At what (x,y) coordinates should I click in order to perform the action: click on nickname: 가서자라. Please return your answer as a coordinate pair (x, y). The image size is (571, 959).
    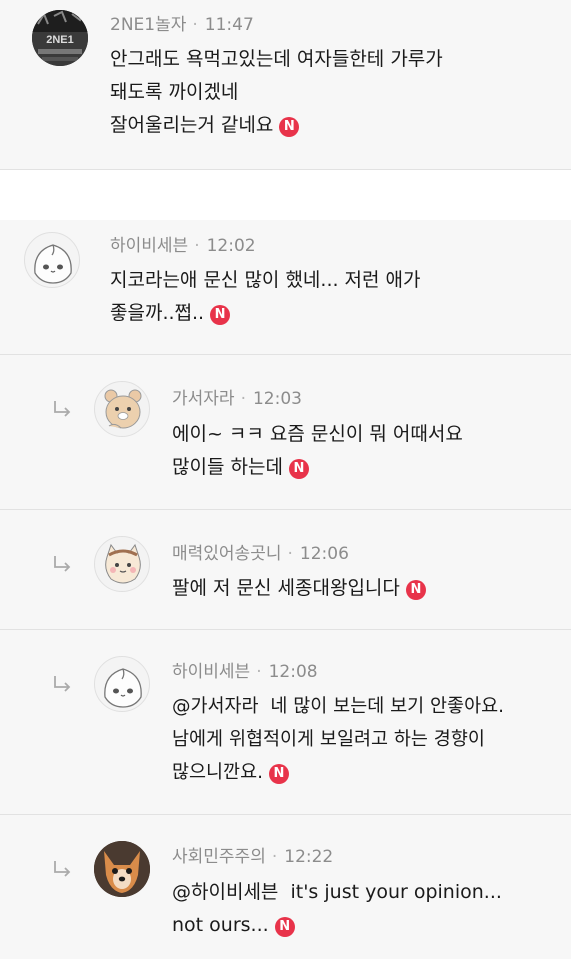
    Looking at the image, I should click on (203, 399).